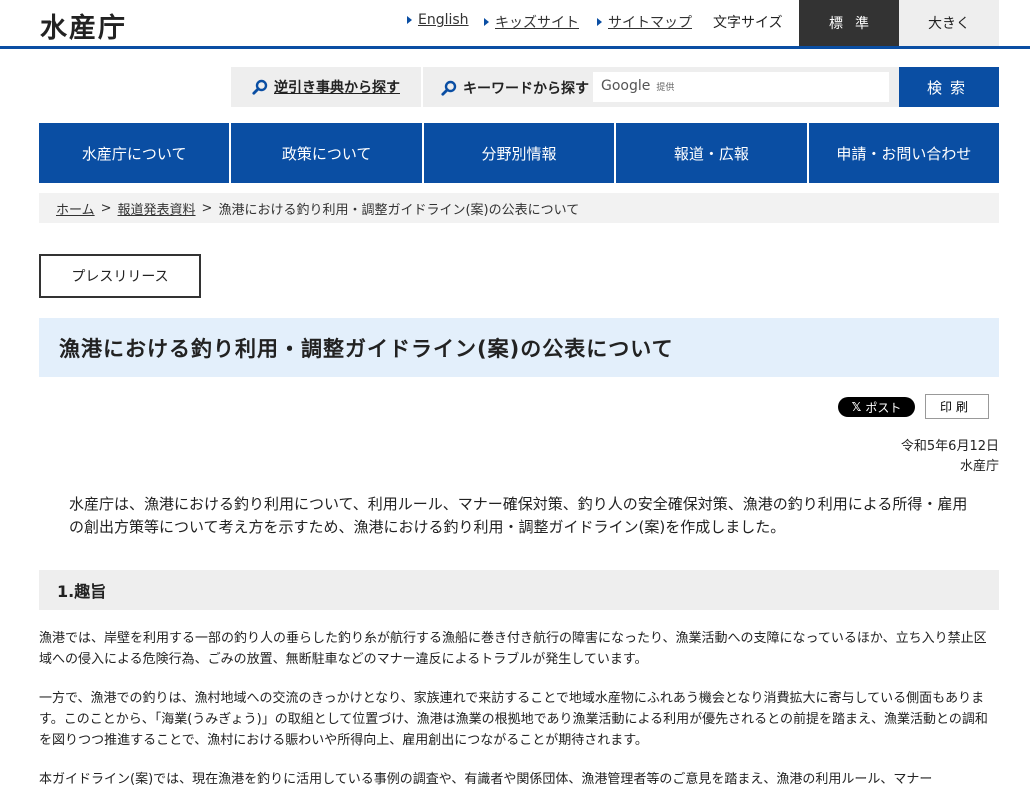  Describe the element at coordinates (949, 23) in the screenshot. I see `font-size-large-button: 大きく` at that location.